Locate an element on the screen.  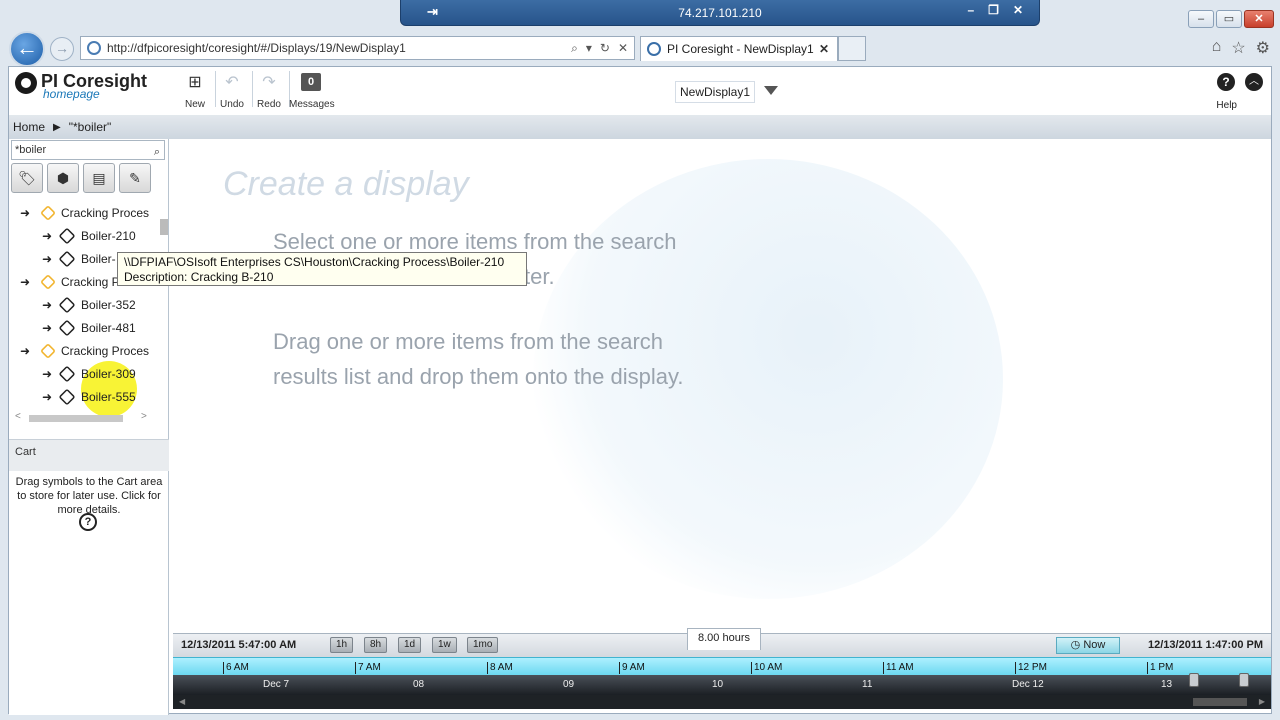
search-value: *boiler is located at coordinates (31, 150).